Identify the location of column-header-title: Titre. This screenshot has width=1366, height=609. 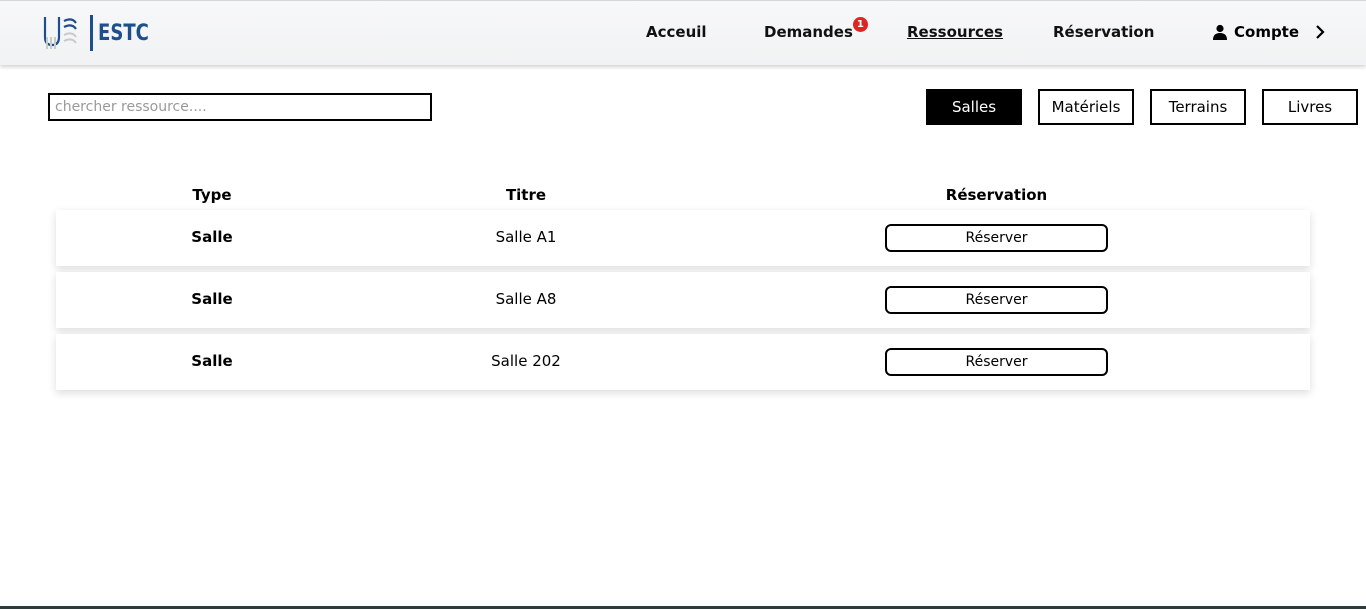
(526, 195).